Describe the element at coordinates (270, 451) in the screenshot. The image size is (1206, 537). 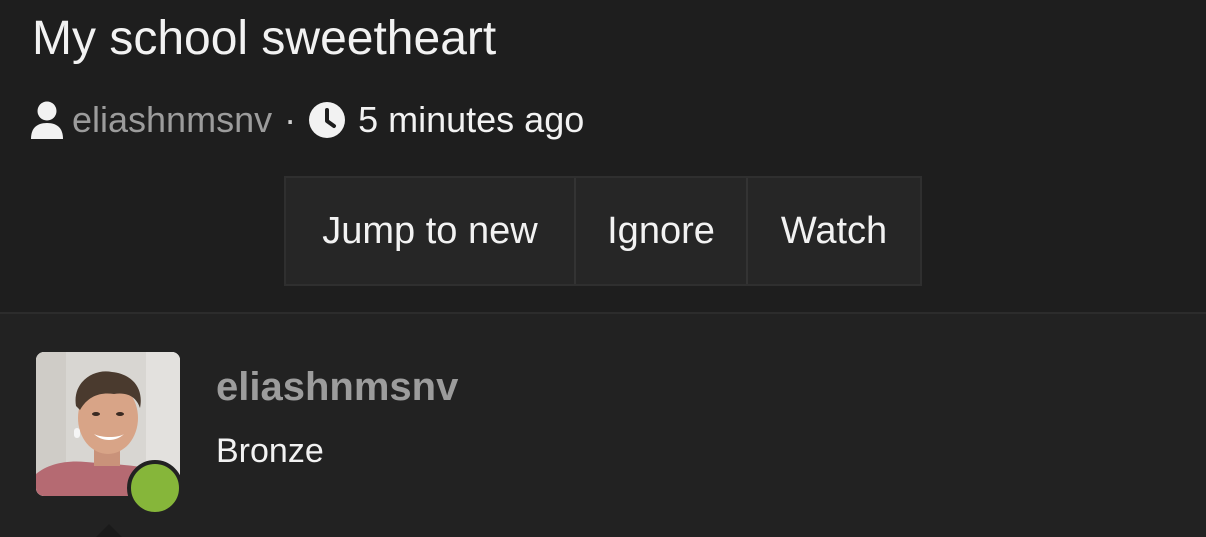
I see `user-rank: Bronze` at that location.